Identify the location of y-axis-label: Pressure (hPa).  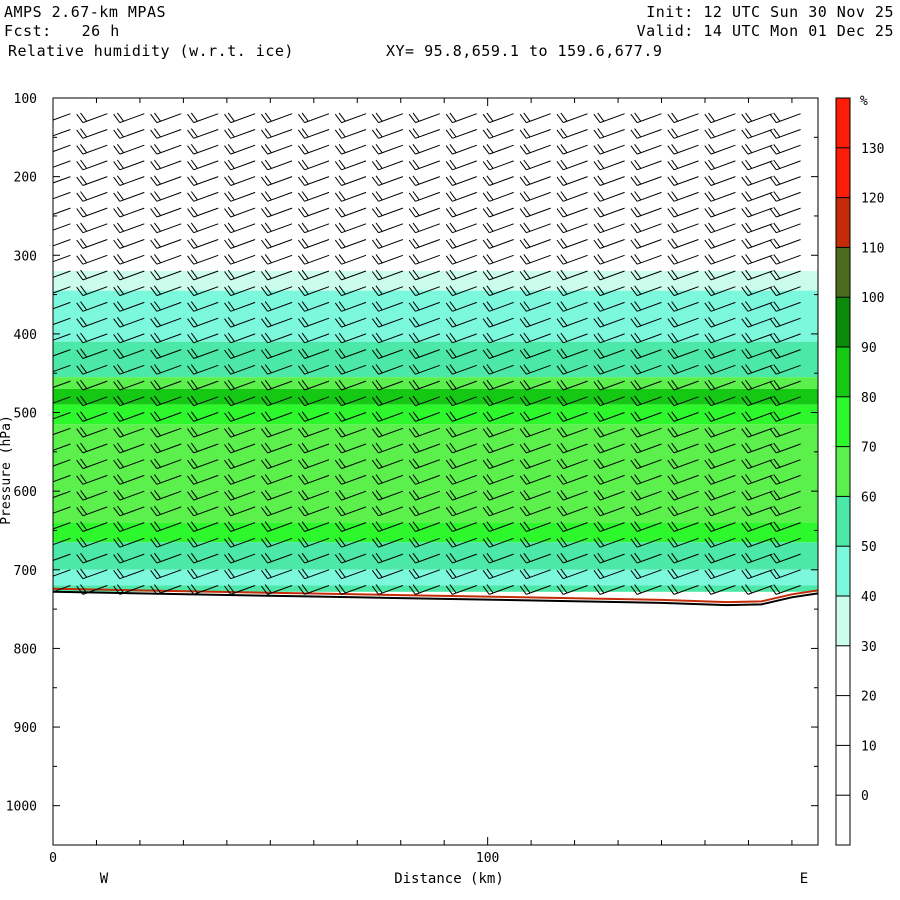
(7, 470).